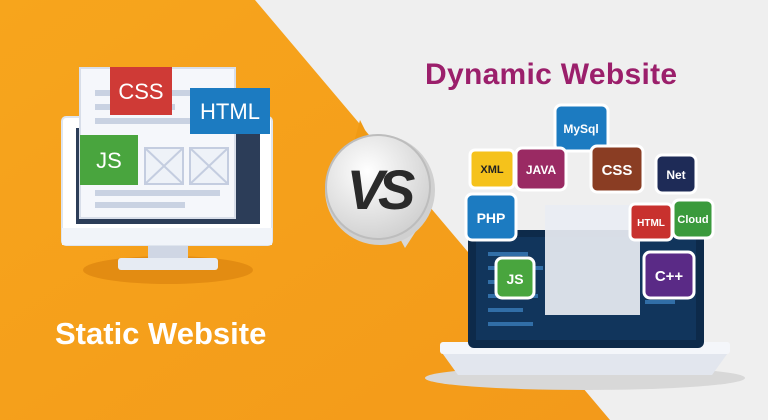 The image size is (768, 420). I want to click on cpp-tag: C++, so click(669, 275).